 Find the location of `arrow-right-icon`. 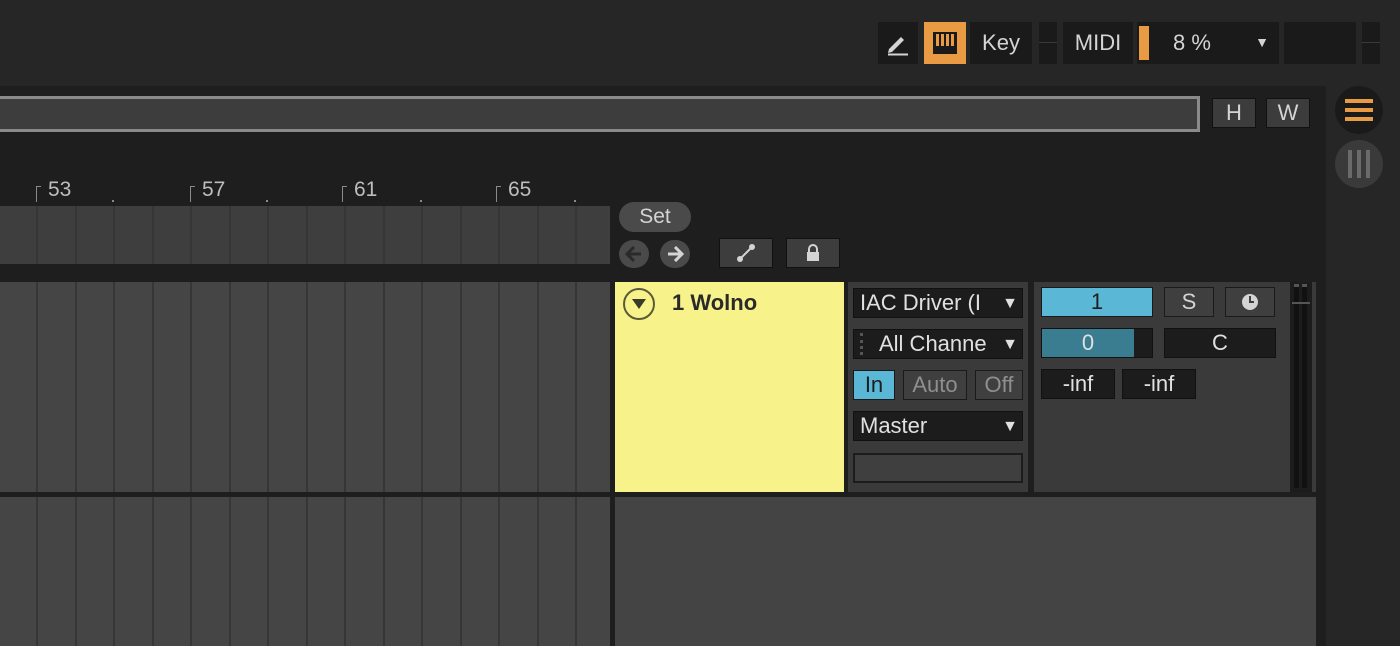

arrow-right-icon is located at coordinates (676, 254).